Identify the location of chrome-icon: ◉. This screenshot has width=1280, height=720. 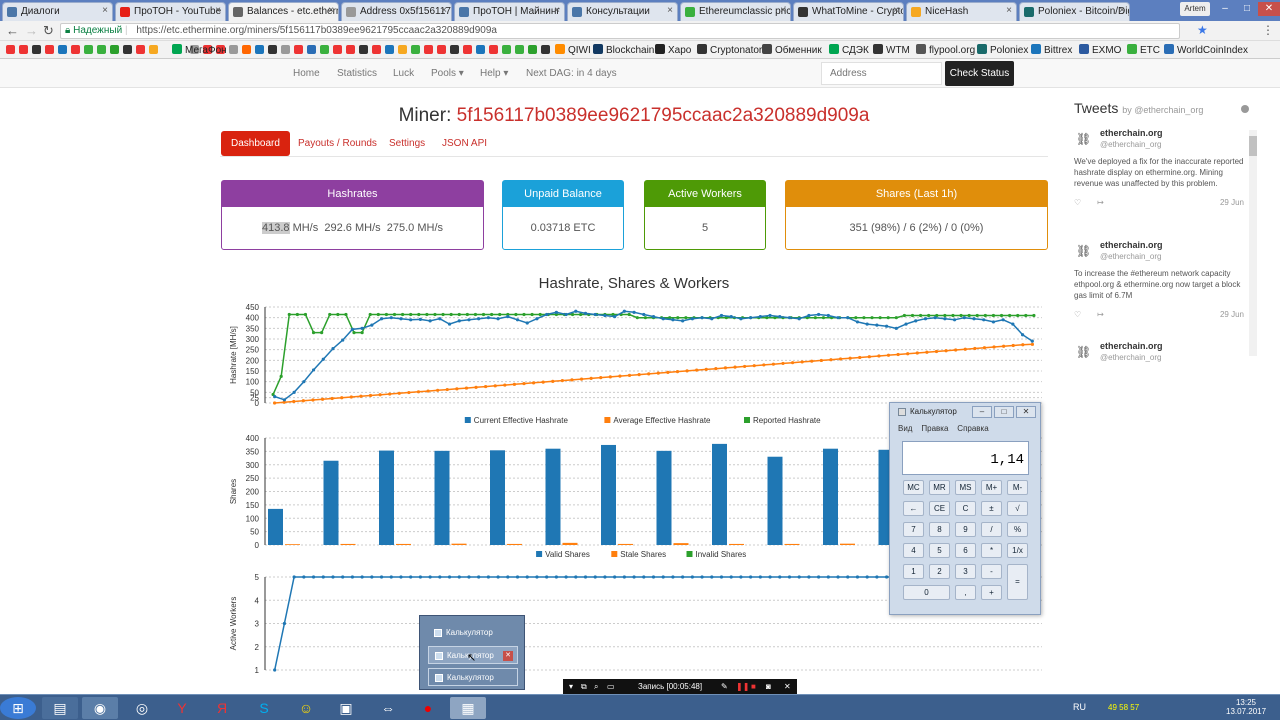
(100, 708).